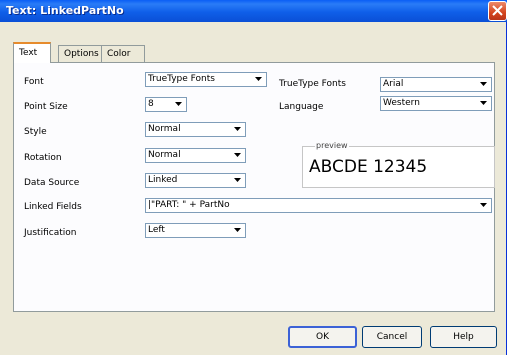  What do you see at coordinates (401, 103) in the screenshot?
I see `language-select-value: Western` at bounding box center [401, 103].